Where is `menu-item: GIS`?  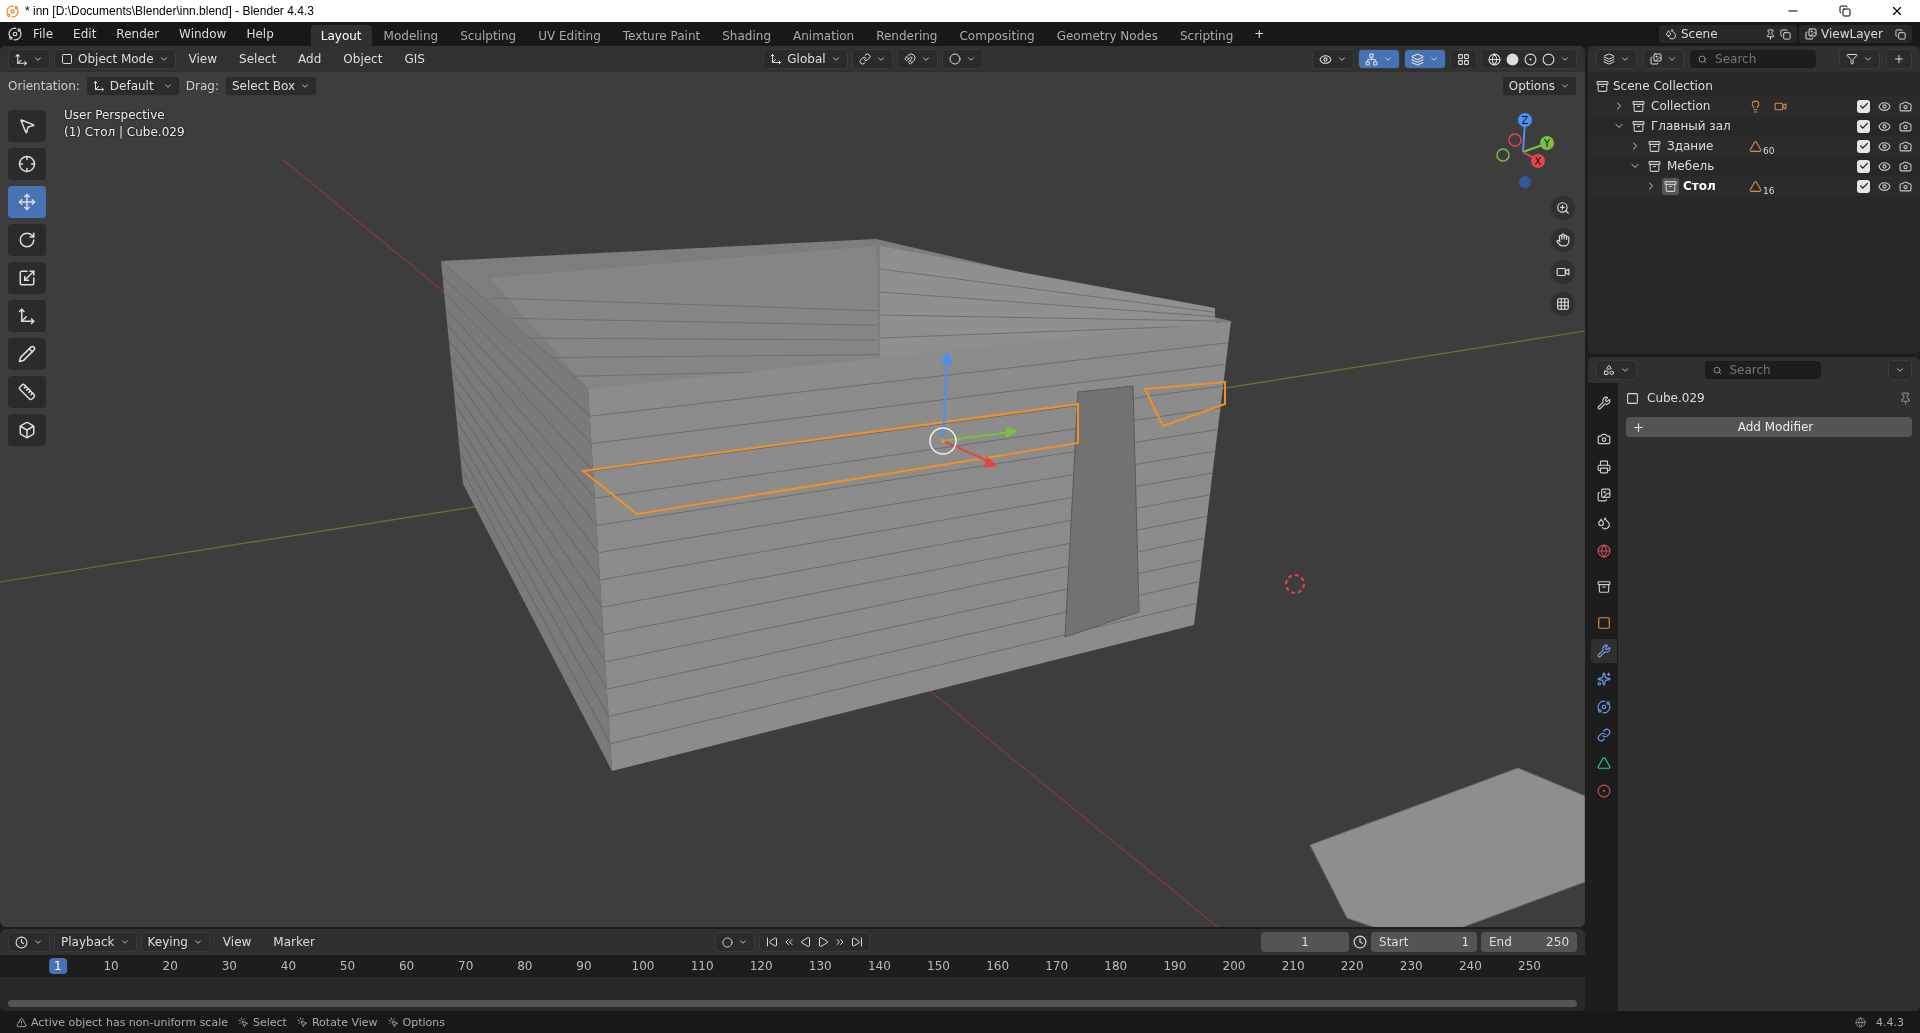 menu-item: GIS is located at coordinates (414, 59).